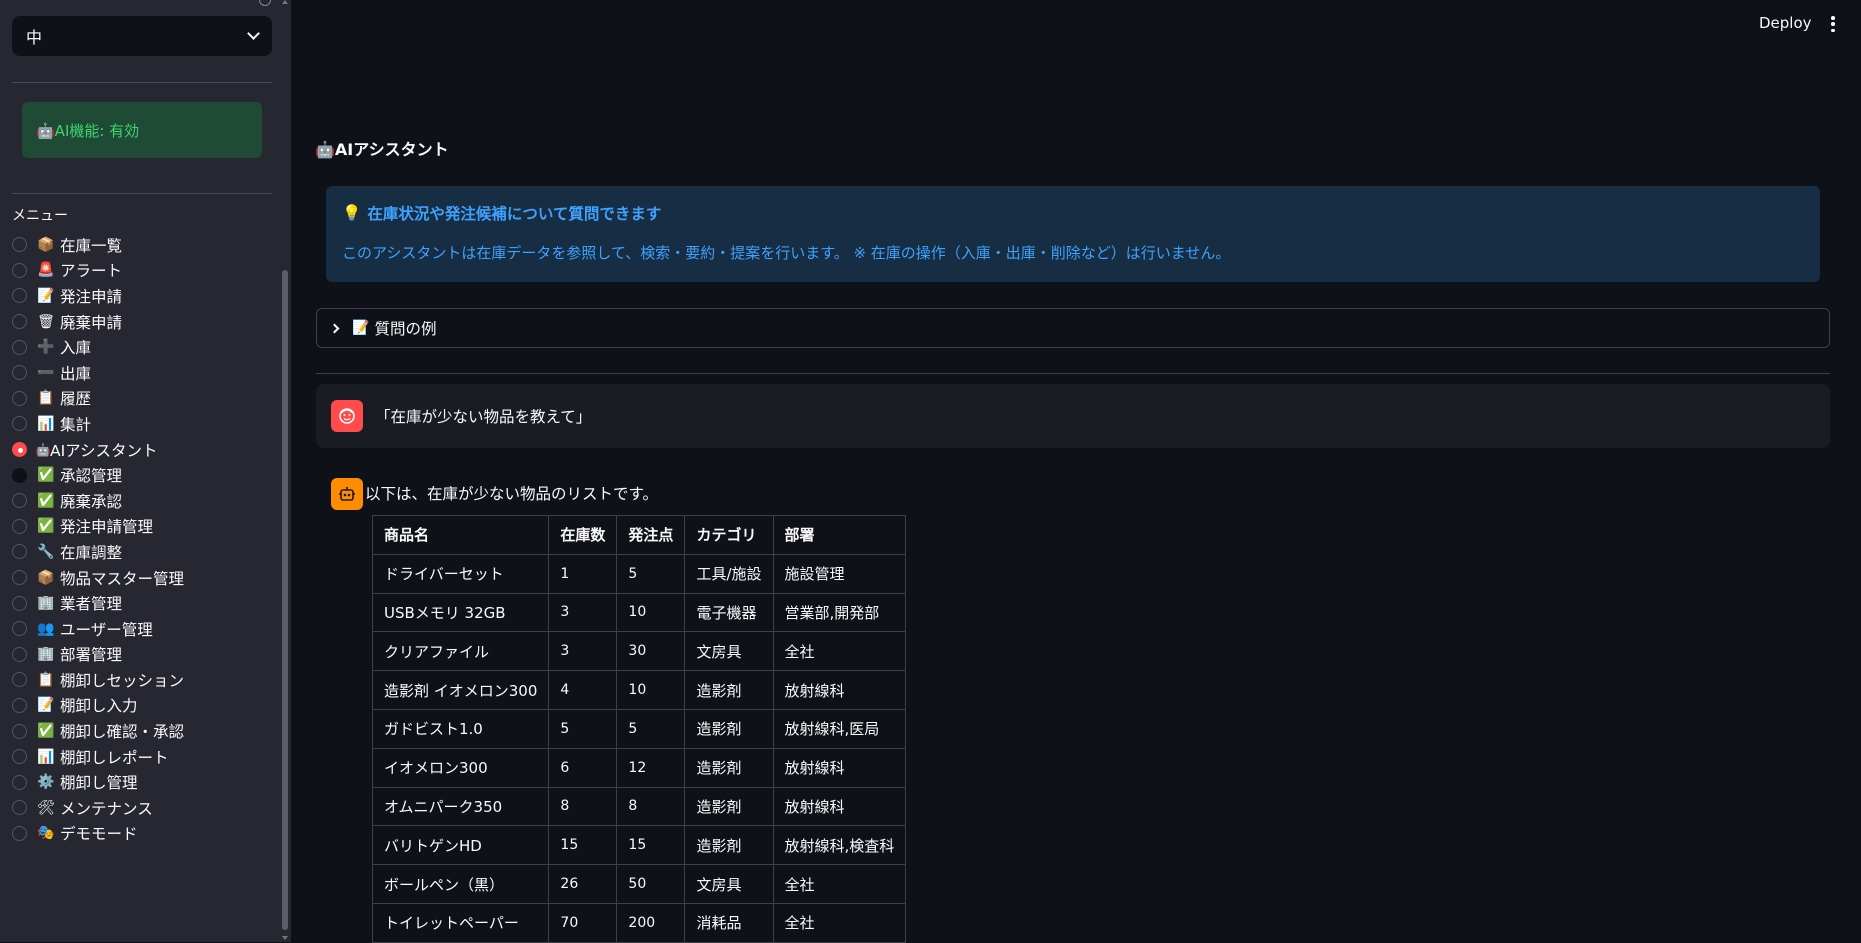 This screenshot has height=943, width=1861. Describe the element at coordinates (46, 244) in the screenshot. I see `menu-item-icon: 📦` at that location.